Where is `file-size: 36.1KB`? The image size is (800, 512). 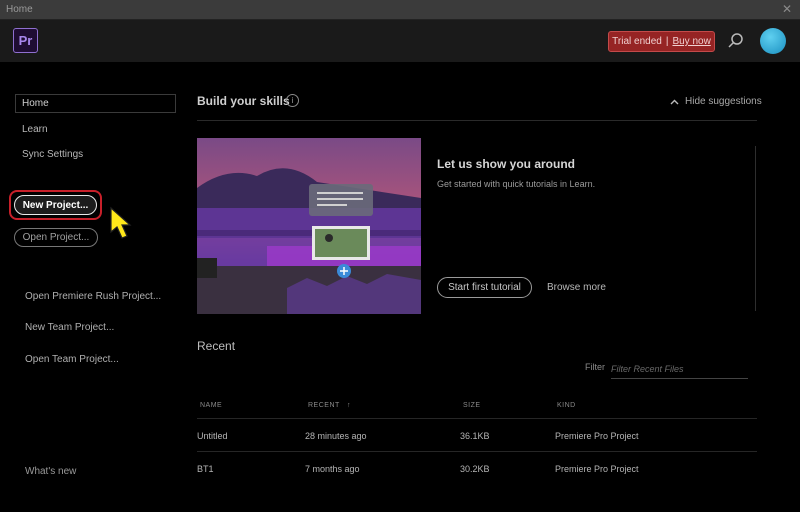 file-size: 36.1KB is located at coordinates (475, 436).